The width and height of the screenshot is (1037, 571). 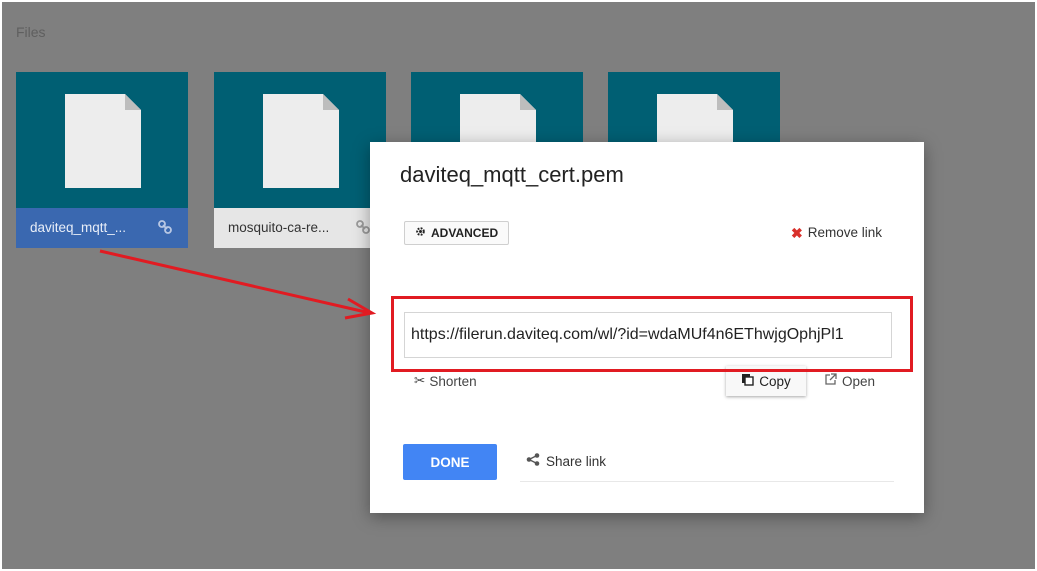 I want to click on copy-label: Copy, so click(x=775, y=381).